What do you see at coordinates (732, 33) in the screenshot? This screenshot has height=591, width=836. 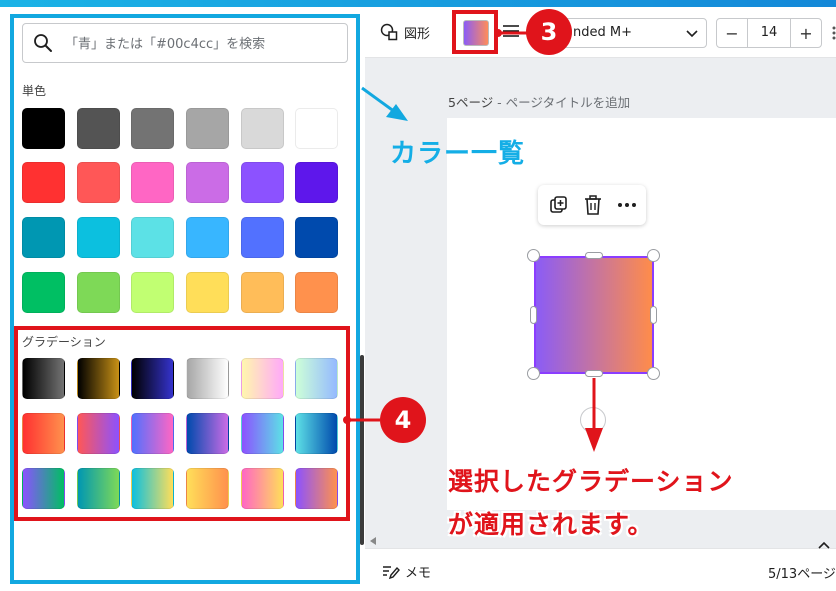 I see `font-size-decrease-button: −` at bounding box center [732, 33].